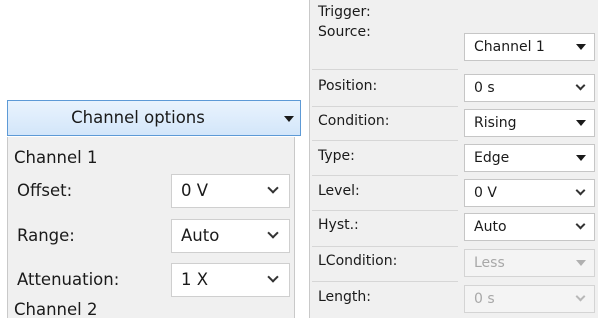 This screenshot has height=319, width=598. I want to click on length-label: Length:, so click(345, 297).